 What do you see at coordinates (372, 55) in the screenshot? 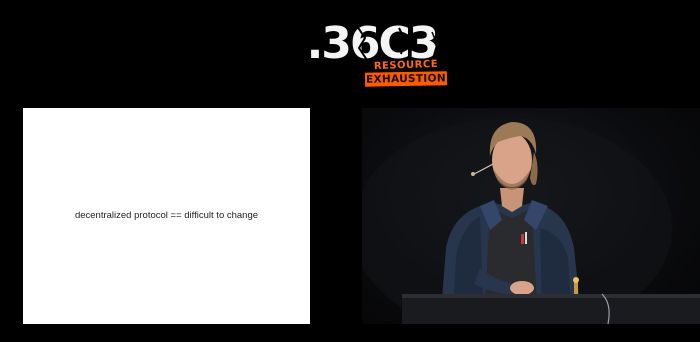
I see `event-logo: .36C3 RESOURCE EXHAUSTION` at bounding box center [372, 55].